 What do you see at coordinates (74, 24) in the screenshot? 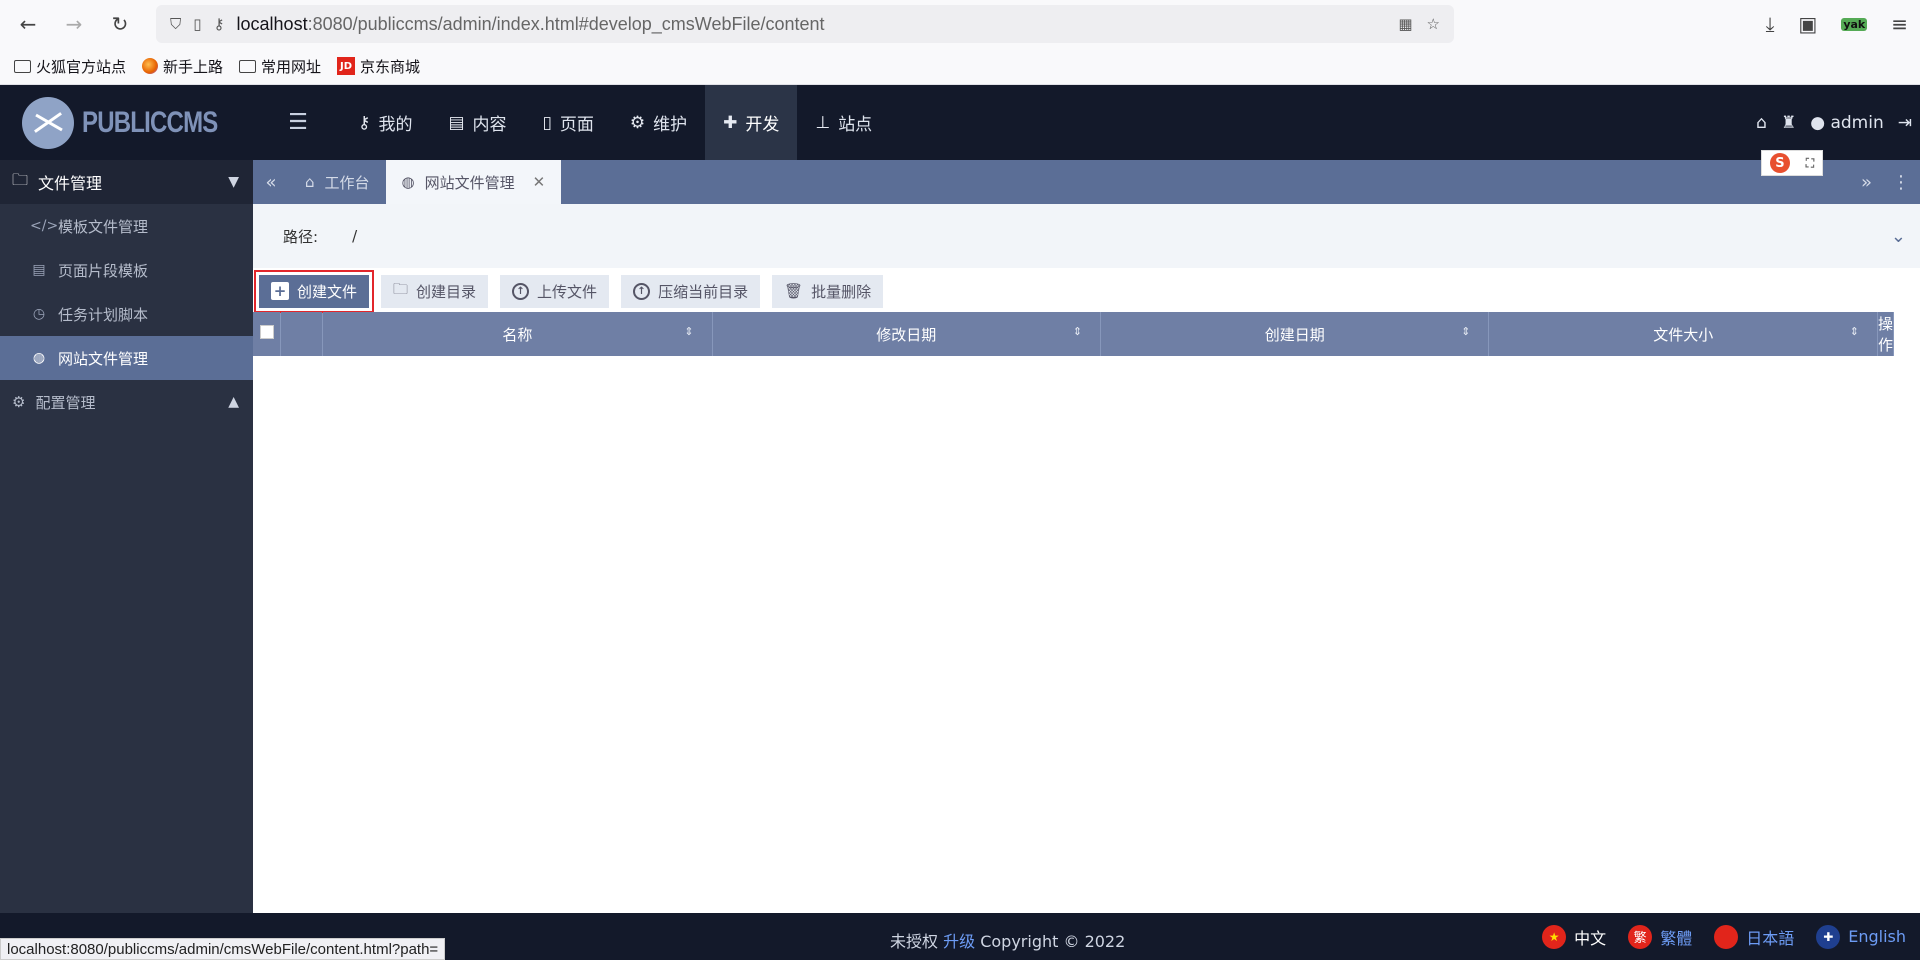
I see `forward-arrow-icon: →` at bounding box center [74, 24].